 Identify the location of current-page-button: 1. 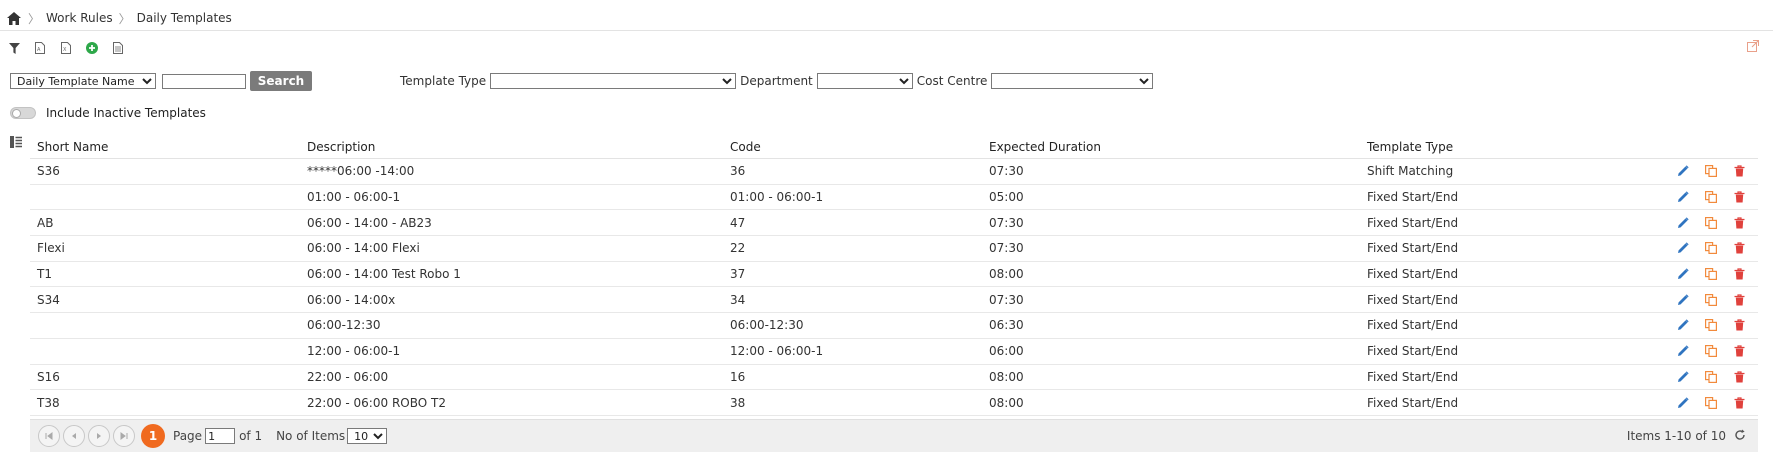
(153, 436).